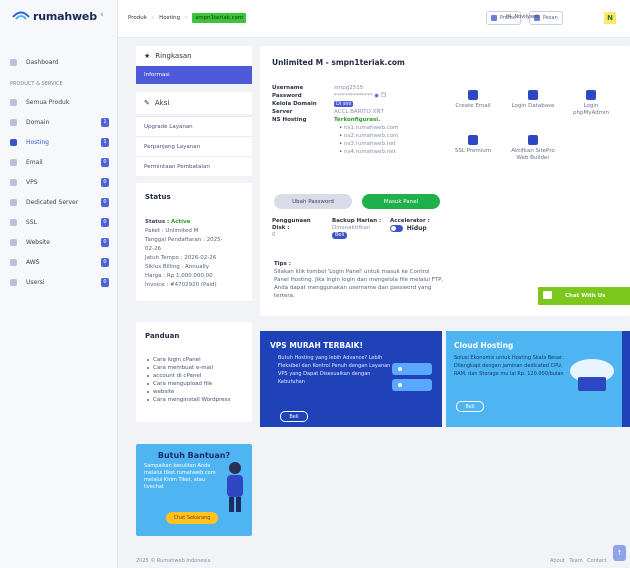 The height and width of the screenshot is (568, 630). What do you see at coordinates (360, 97) in the screenshot?
I see `password-value: ************** ◉ ❐` at bounding box center [360, 97].